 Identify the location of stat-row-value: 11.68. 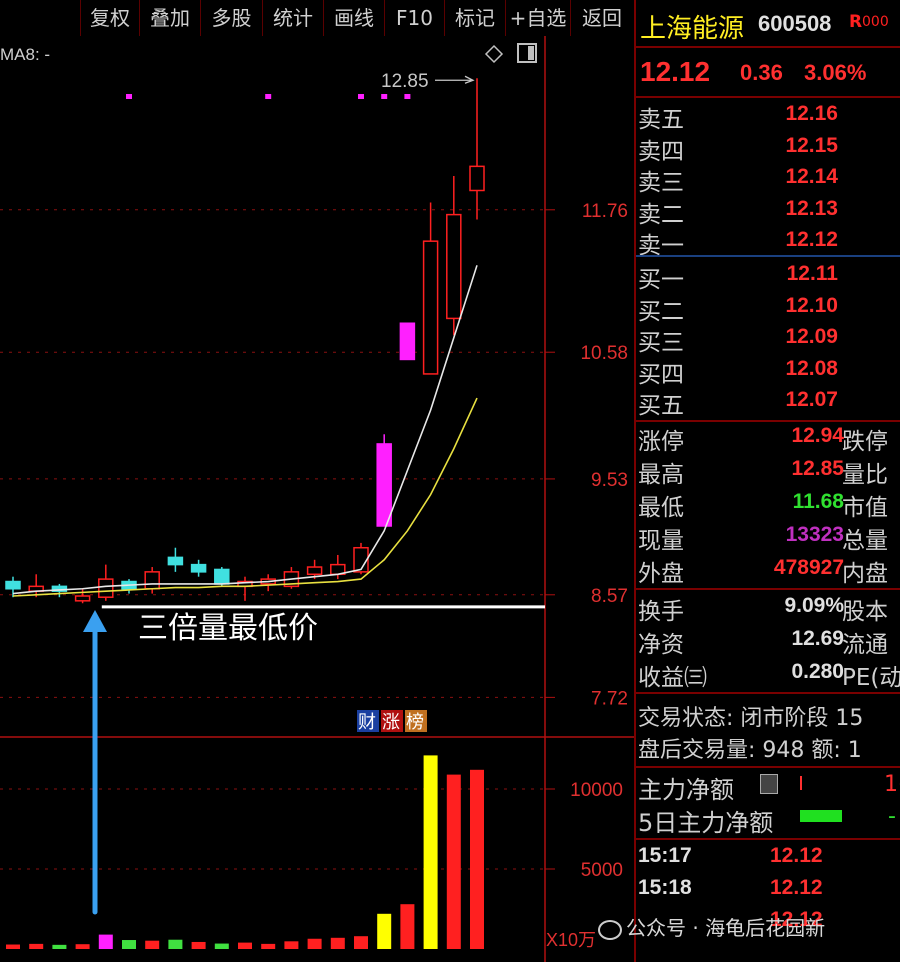
(818, 501).